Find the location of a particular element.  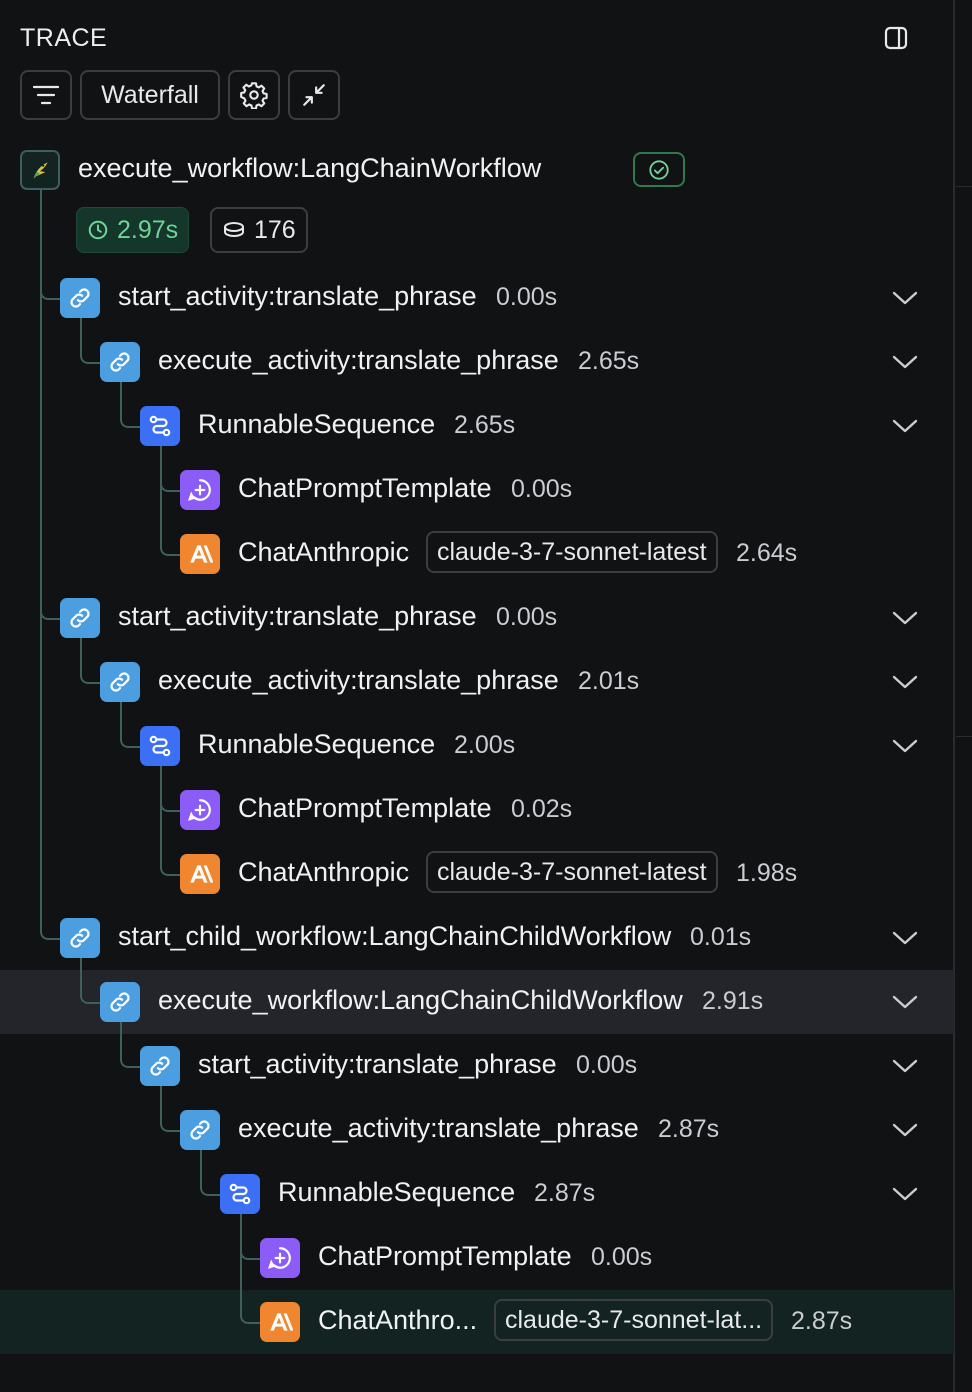

node-duration: 2.65s is located at coordinates (609, 361).